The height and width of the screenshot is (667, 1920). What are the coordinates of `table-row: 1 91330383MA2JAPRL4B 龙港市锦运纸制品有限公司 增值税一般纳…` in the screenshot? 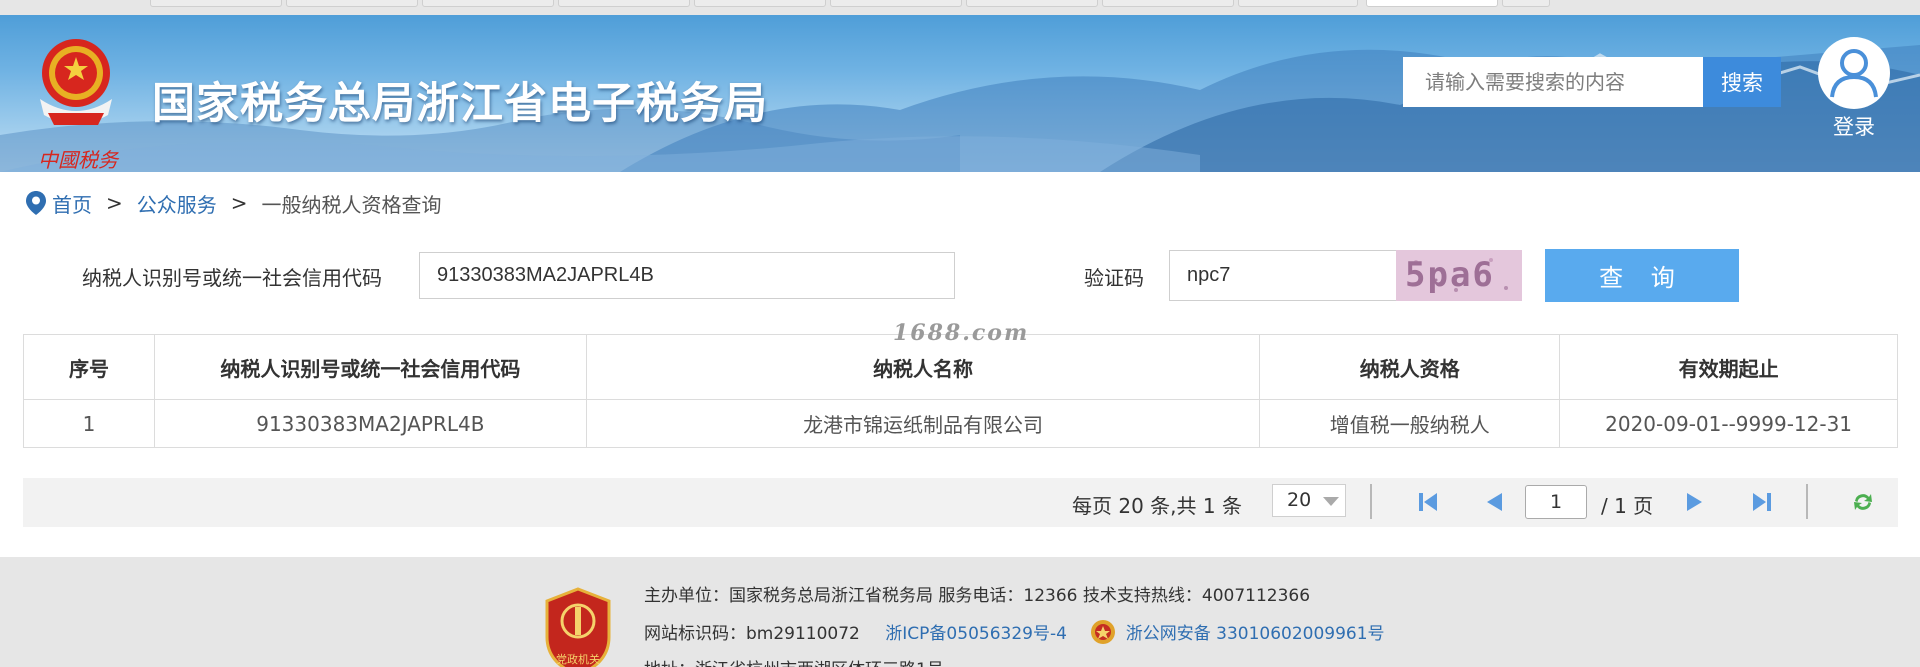 It's located at (960, 423).